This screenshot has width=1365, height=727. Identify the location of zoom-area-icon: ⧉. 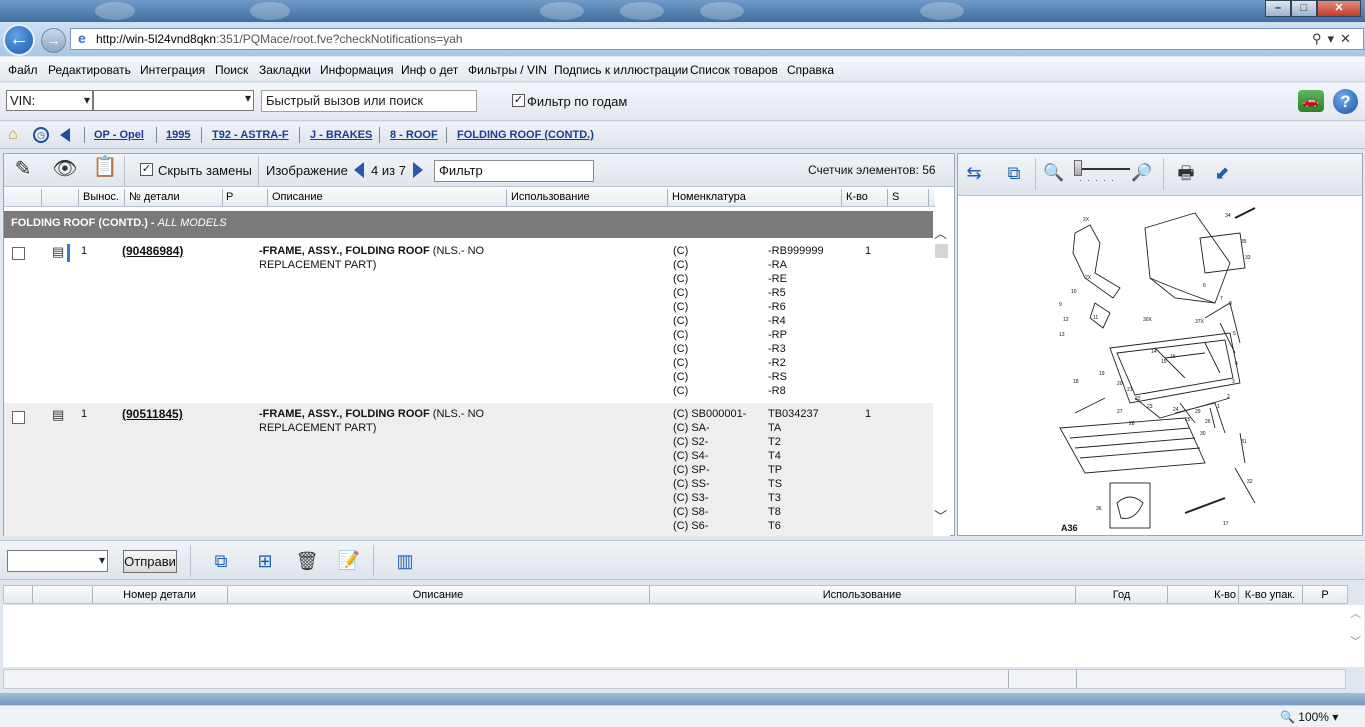
(1014, 173).